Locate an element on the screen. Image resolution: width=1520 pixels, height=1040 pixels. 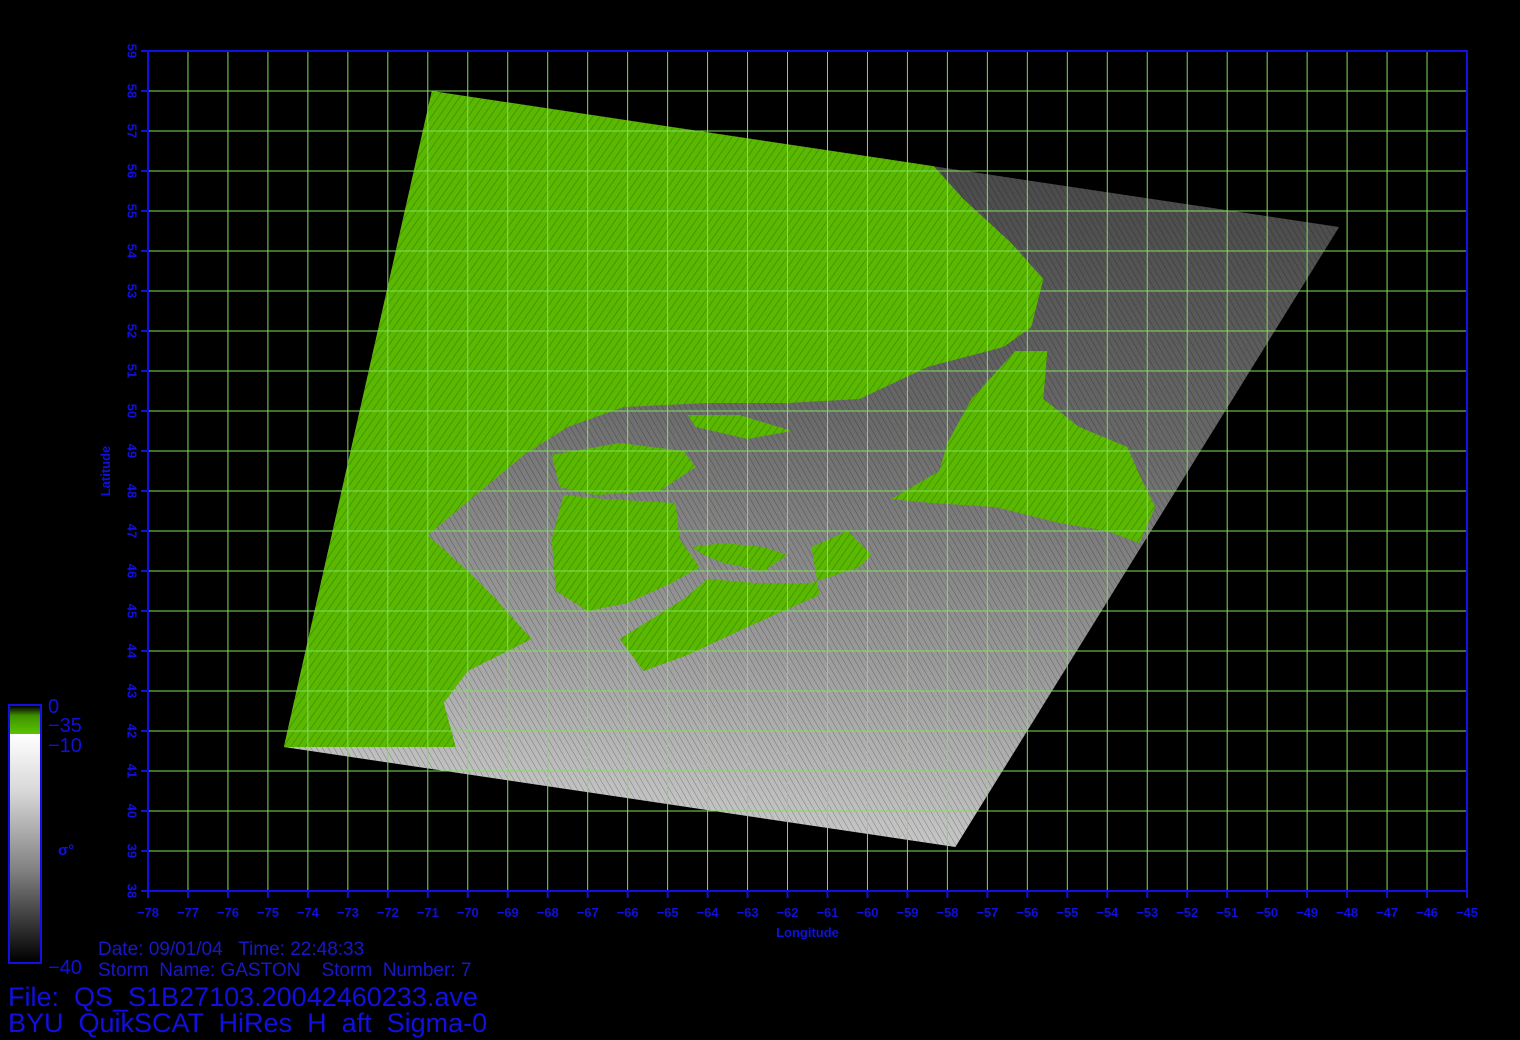
y-axis-label: Latitude is located at coordinates (105, 471).